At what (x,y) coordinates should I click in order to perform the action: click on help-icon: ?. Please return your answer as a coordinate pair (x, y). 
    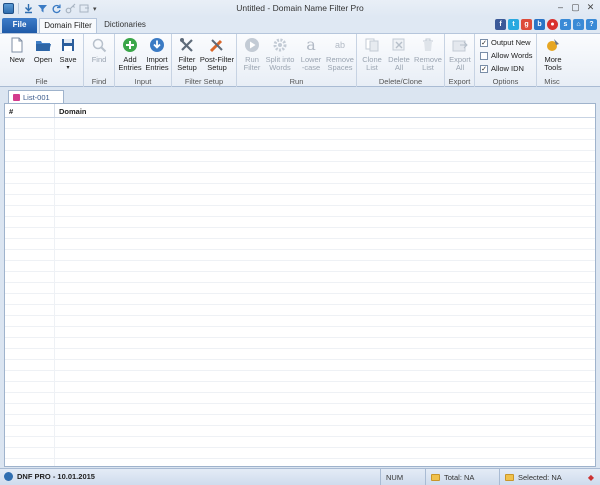
    Looking at the image, I should click on (591, 24).